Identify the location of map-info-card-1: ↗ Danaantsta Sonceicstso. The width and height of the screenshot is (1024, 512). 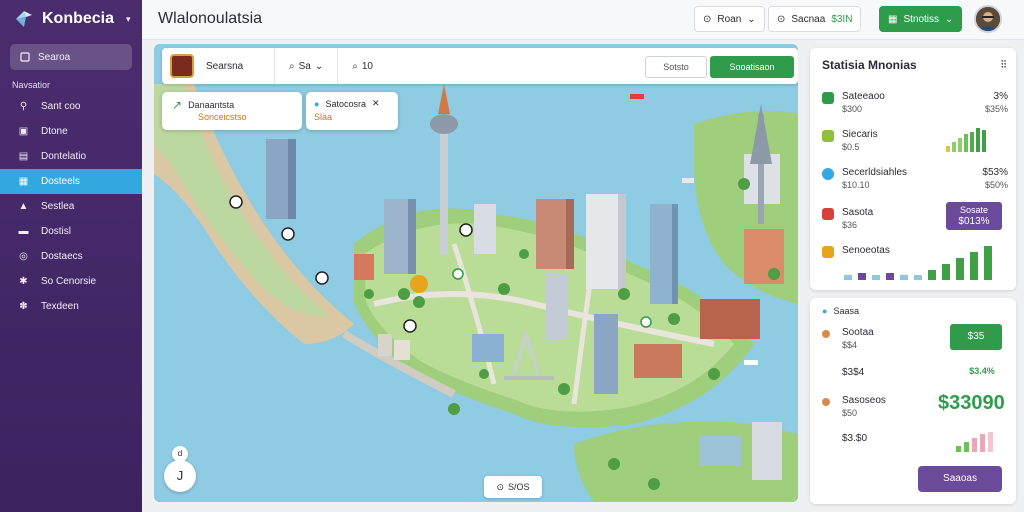
(232, 111).